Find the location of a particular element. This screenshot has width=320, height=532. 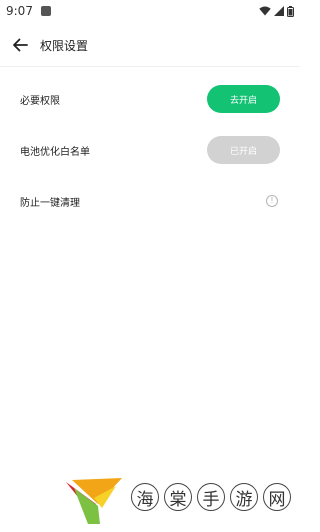

watermark-logo: 海 棠 手 游 网 is located at coordinates (179, 501).